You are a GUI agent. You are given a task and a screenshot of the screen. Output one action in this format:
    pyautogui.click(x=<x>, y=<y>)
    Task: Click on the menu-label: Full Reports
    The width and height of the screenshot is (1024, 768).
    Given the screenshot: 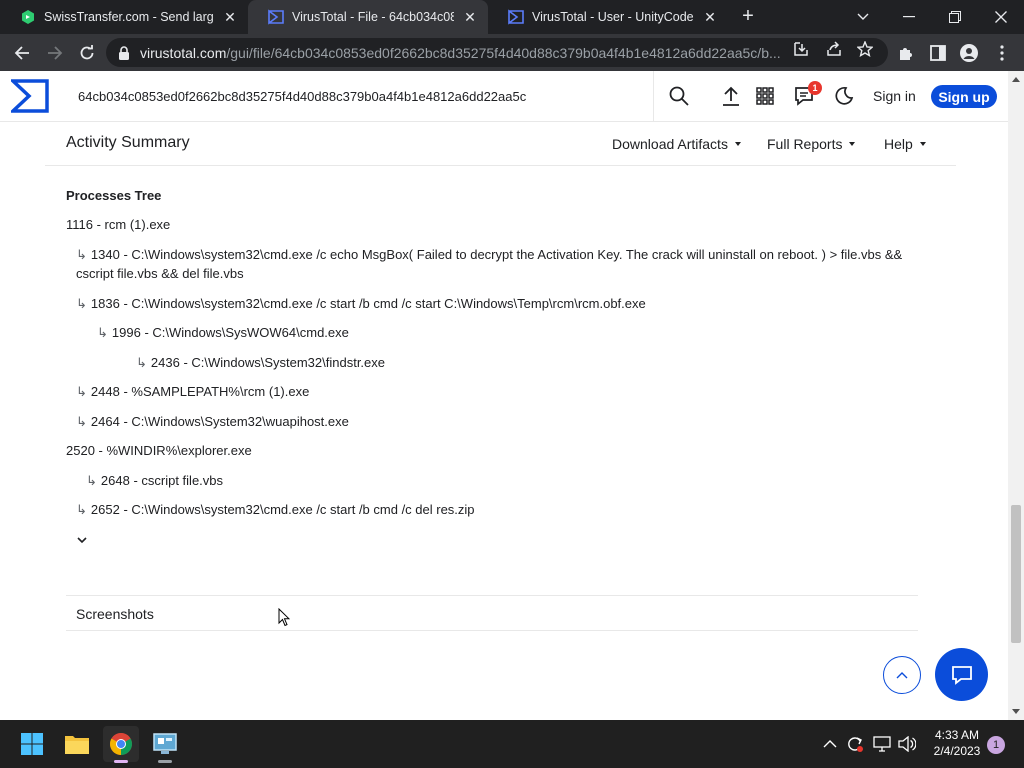 What is the action you would take?
    pyautogui.click(x=805, y=144)
    